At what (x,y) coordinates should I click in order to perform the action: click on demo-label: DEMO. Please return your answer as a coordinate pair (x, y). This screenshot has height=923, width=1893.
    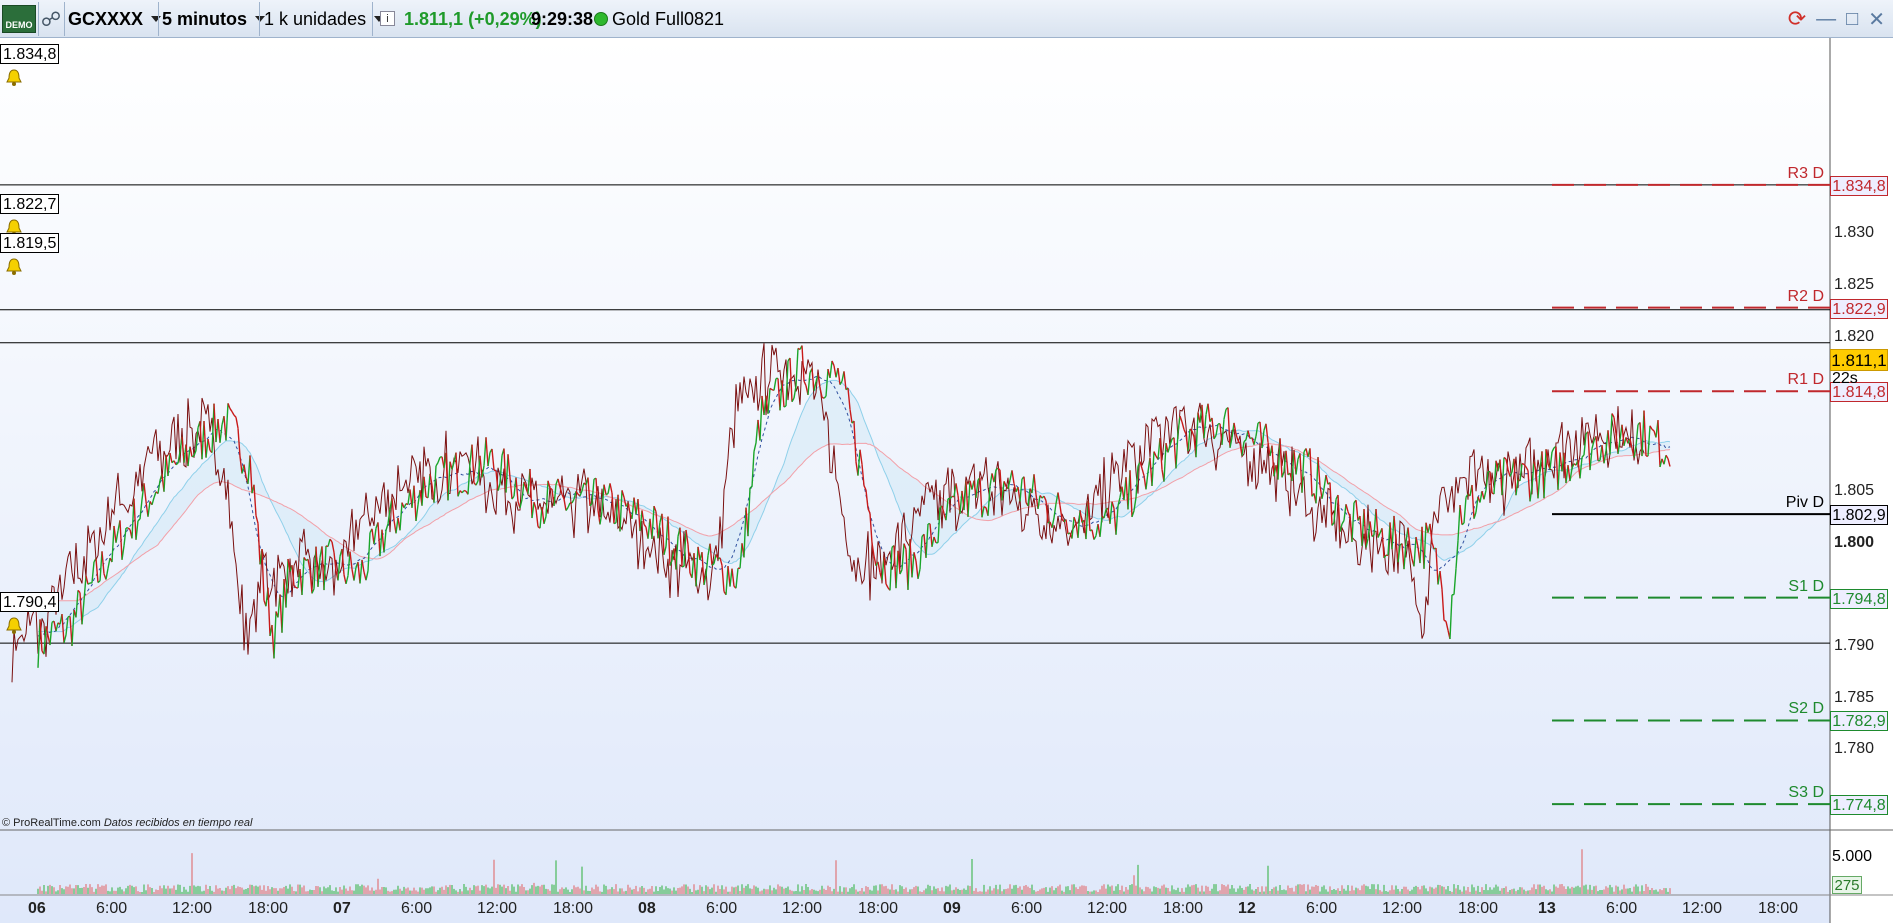
    Looking at the image, I should click on (19, 25).